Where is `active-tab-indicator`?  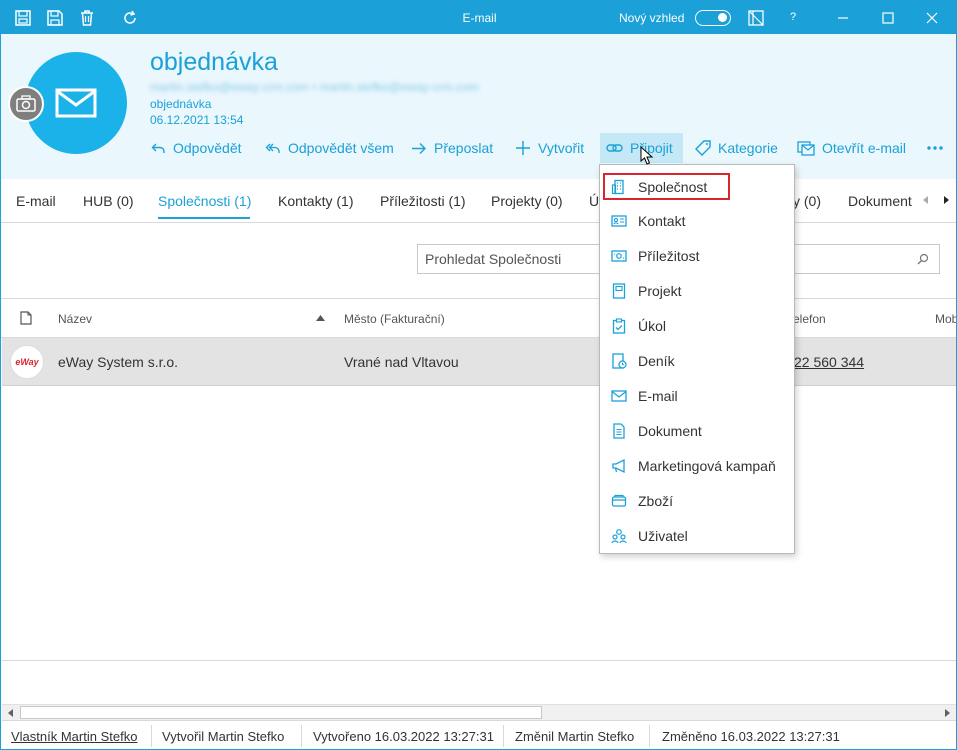
active-tab-indicator is located at coordinates (204, 218).